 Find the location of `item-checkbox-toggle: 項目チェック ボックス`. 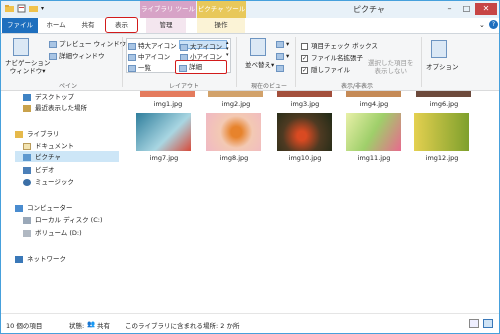

item-checkbox-toggle: 項目チェック ボックス is located at coordinates (339, 45).